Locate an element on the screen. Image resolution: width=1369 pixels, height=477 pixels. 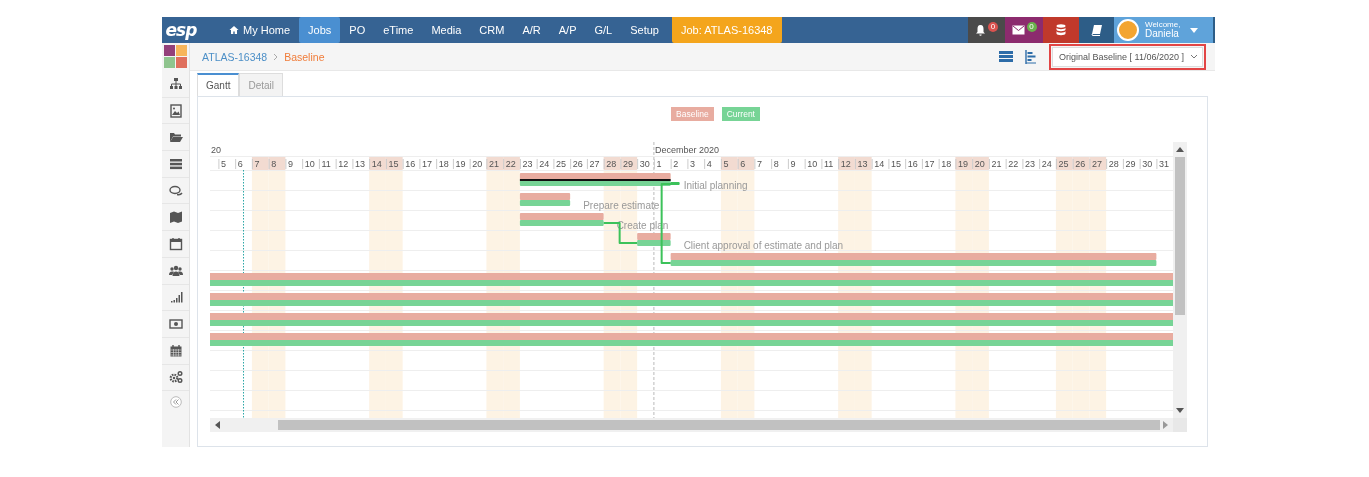
list-icon is located at coordinates (175, 163).